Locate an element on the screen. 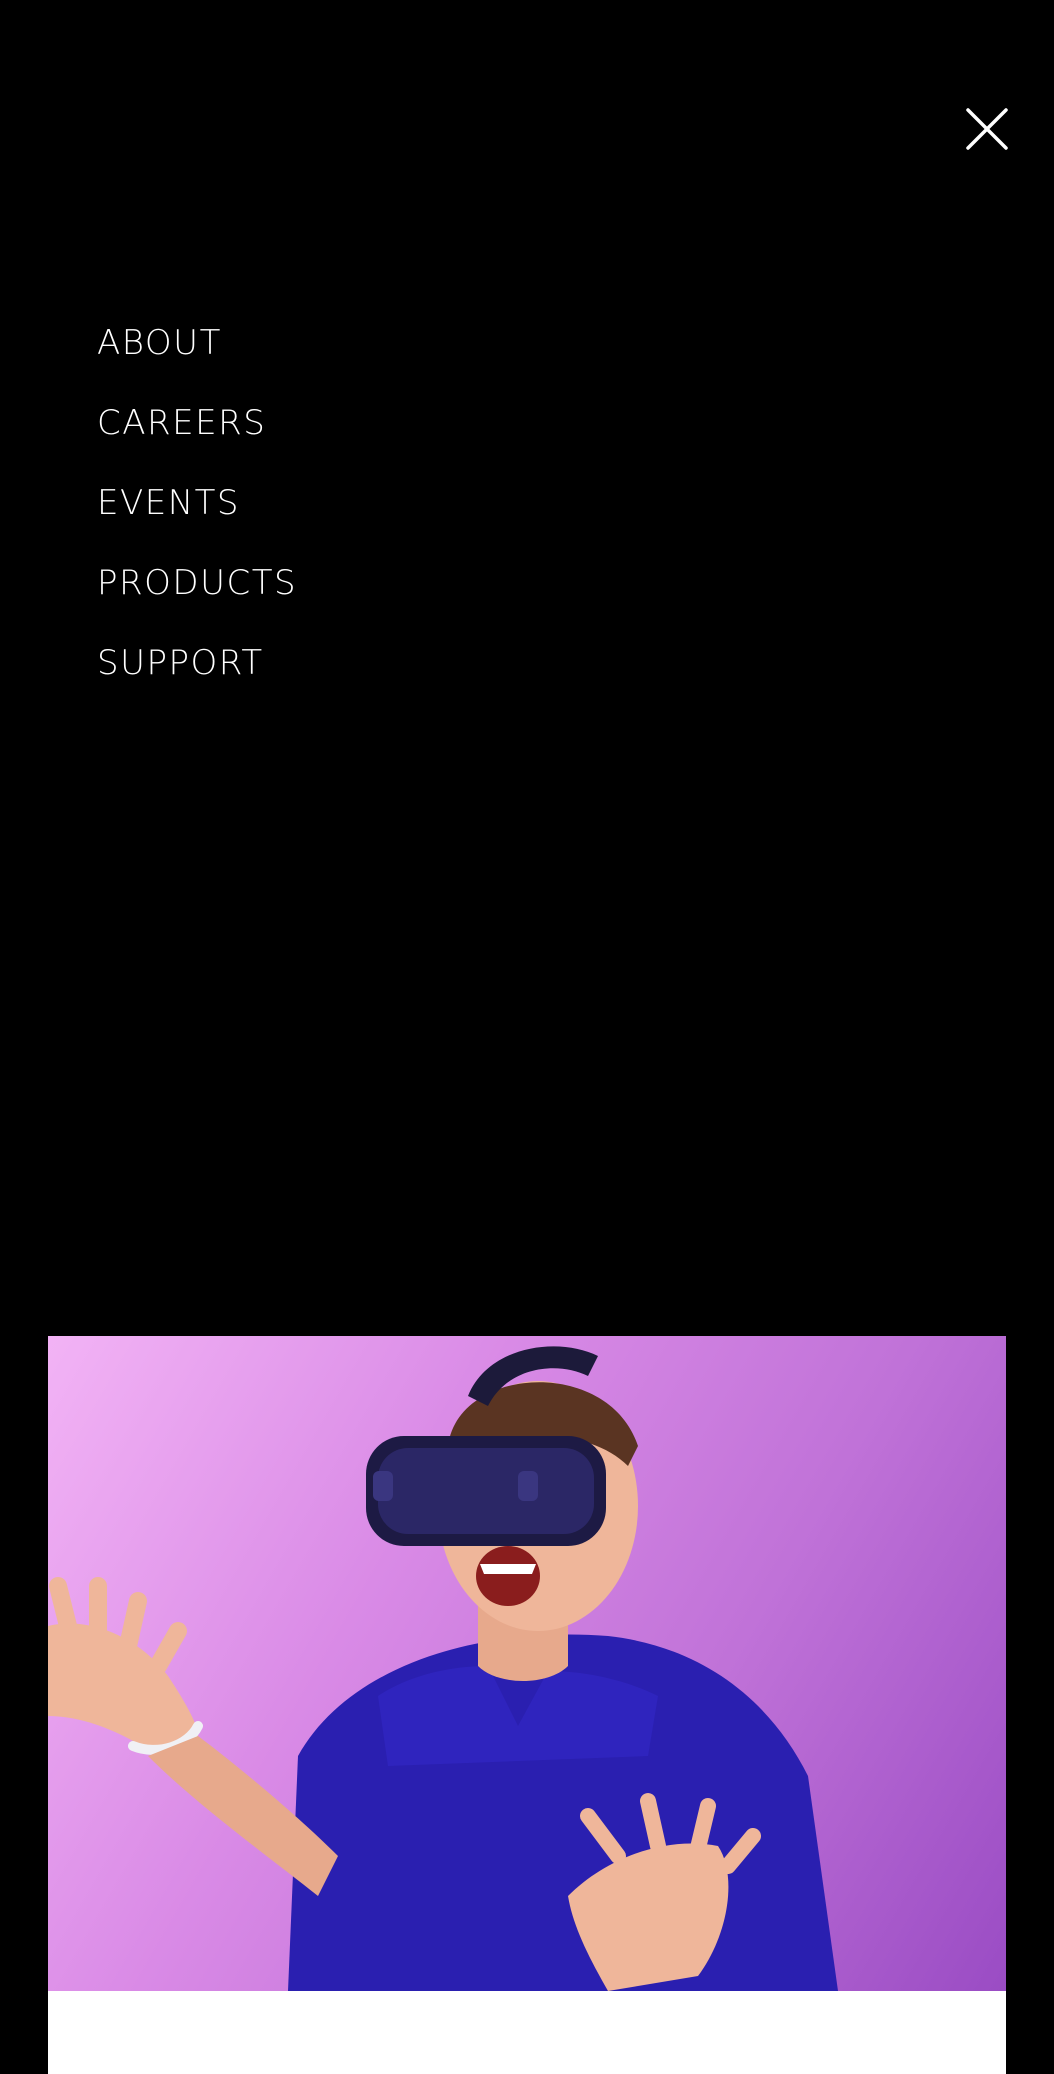  menu-item: SUPPORT is located at coordinates (197, 678).